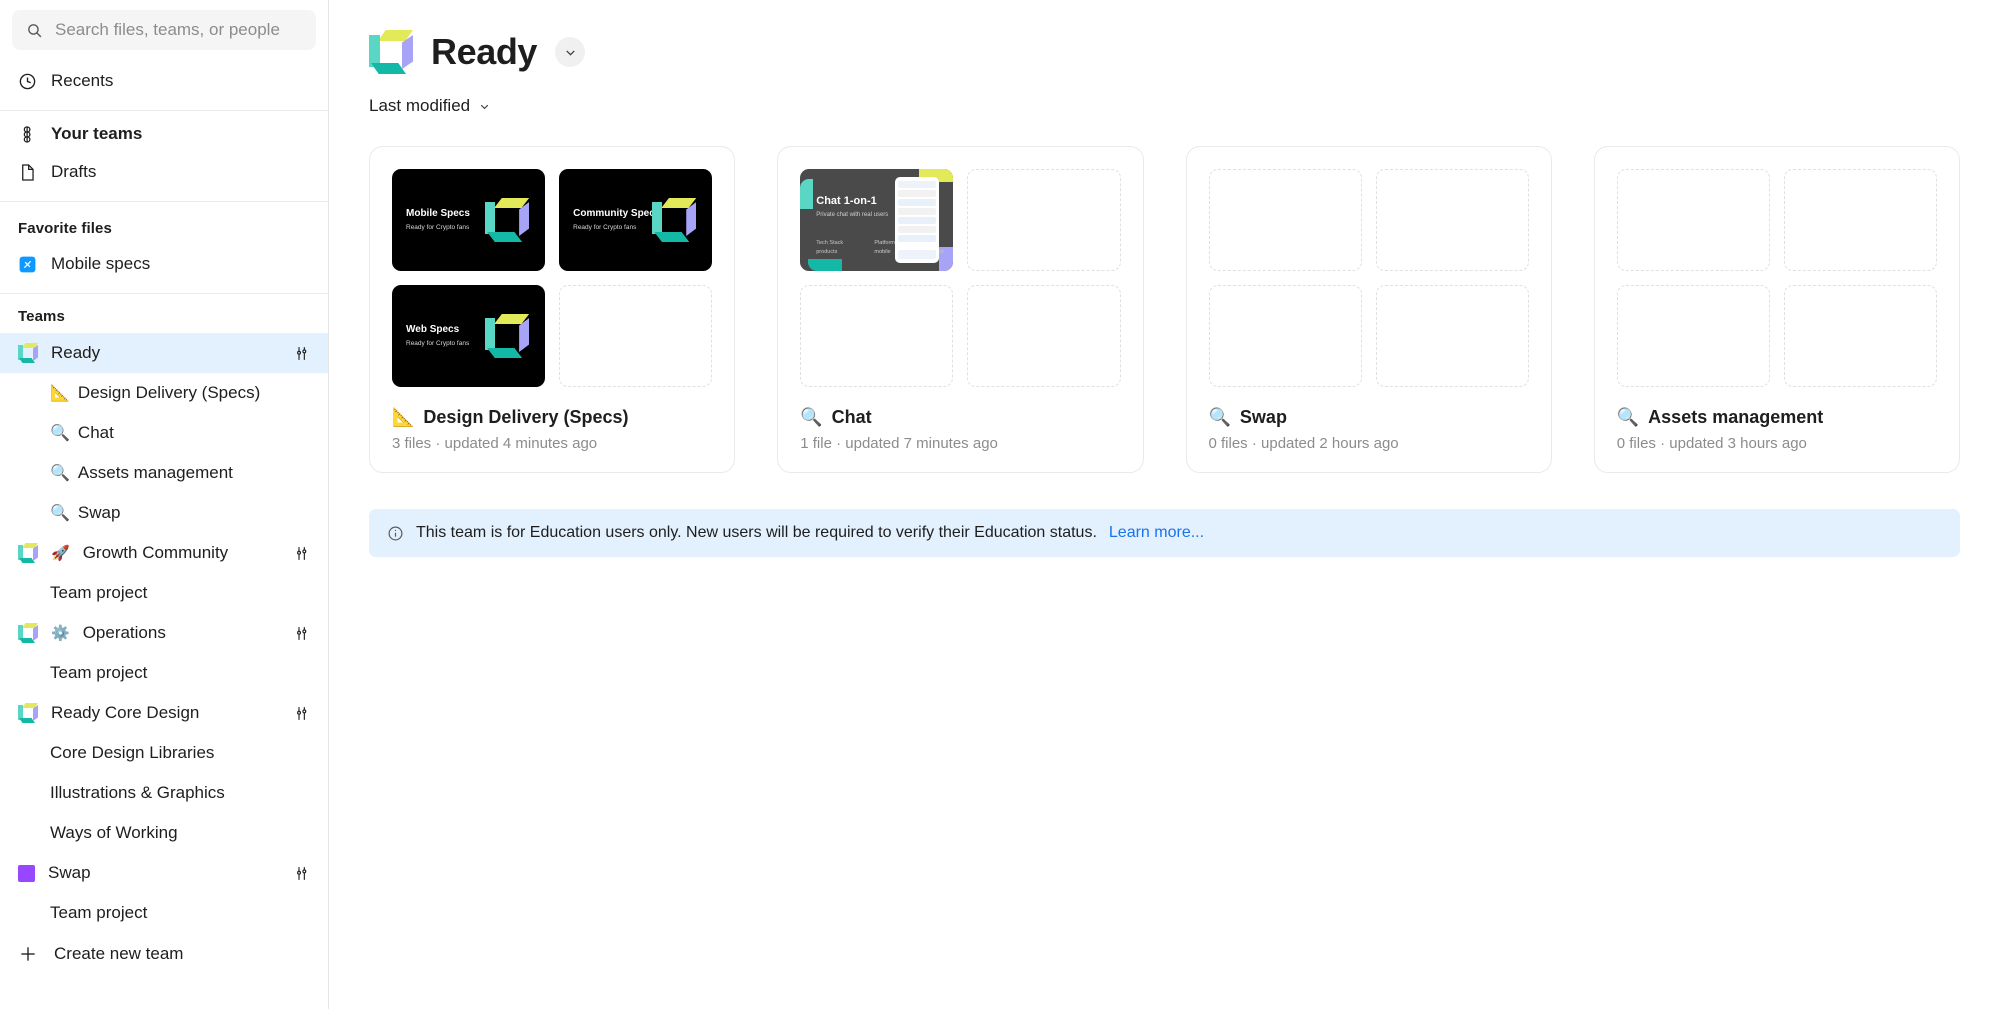 The width and height of the screenshot is (2000, 1009). What do you see at coordinates (97, 133) in the screenshot?
I see `sidebar-item-label: Your teams` at bounding box center [97, 133].